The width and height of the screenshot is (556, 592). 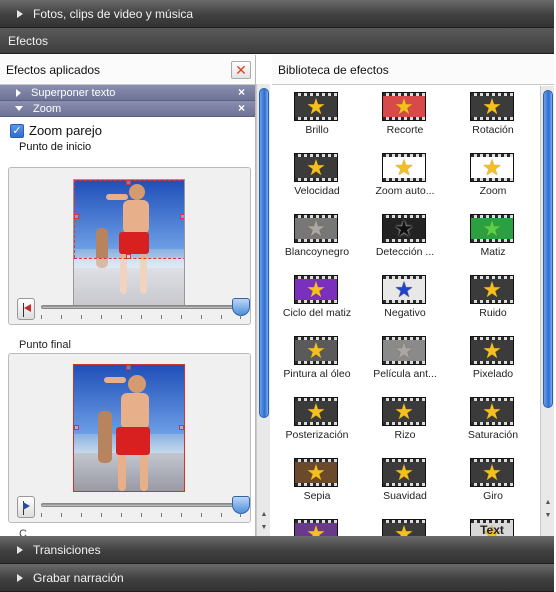 I want to click on effect-tile: ★ Posterización, so click(x=317, y=425).